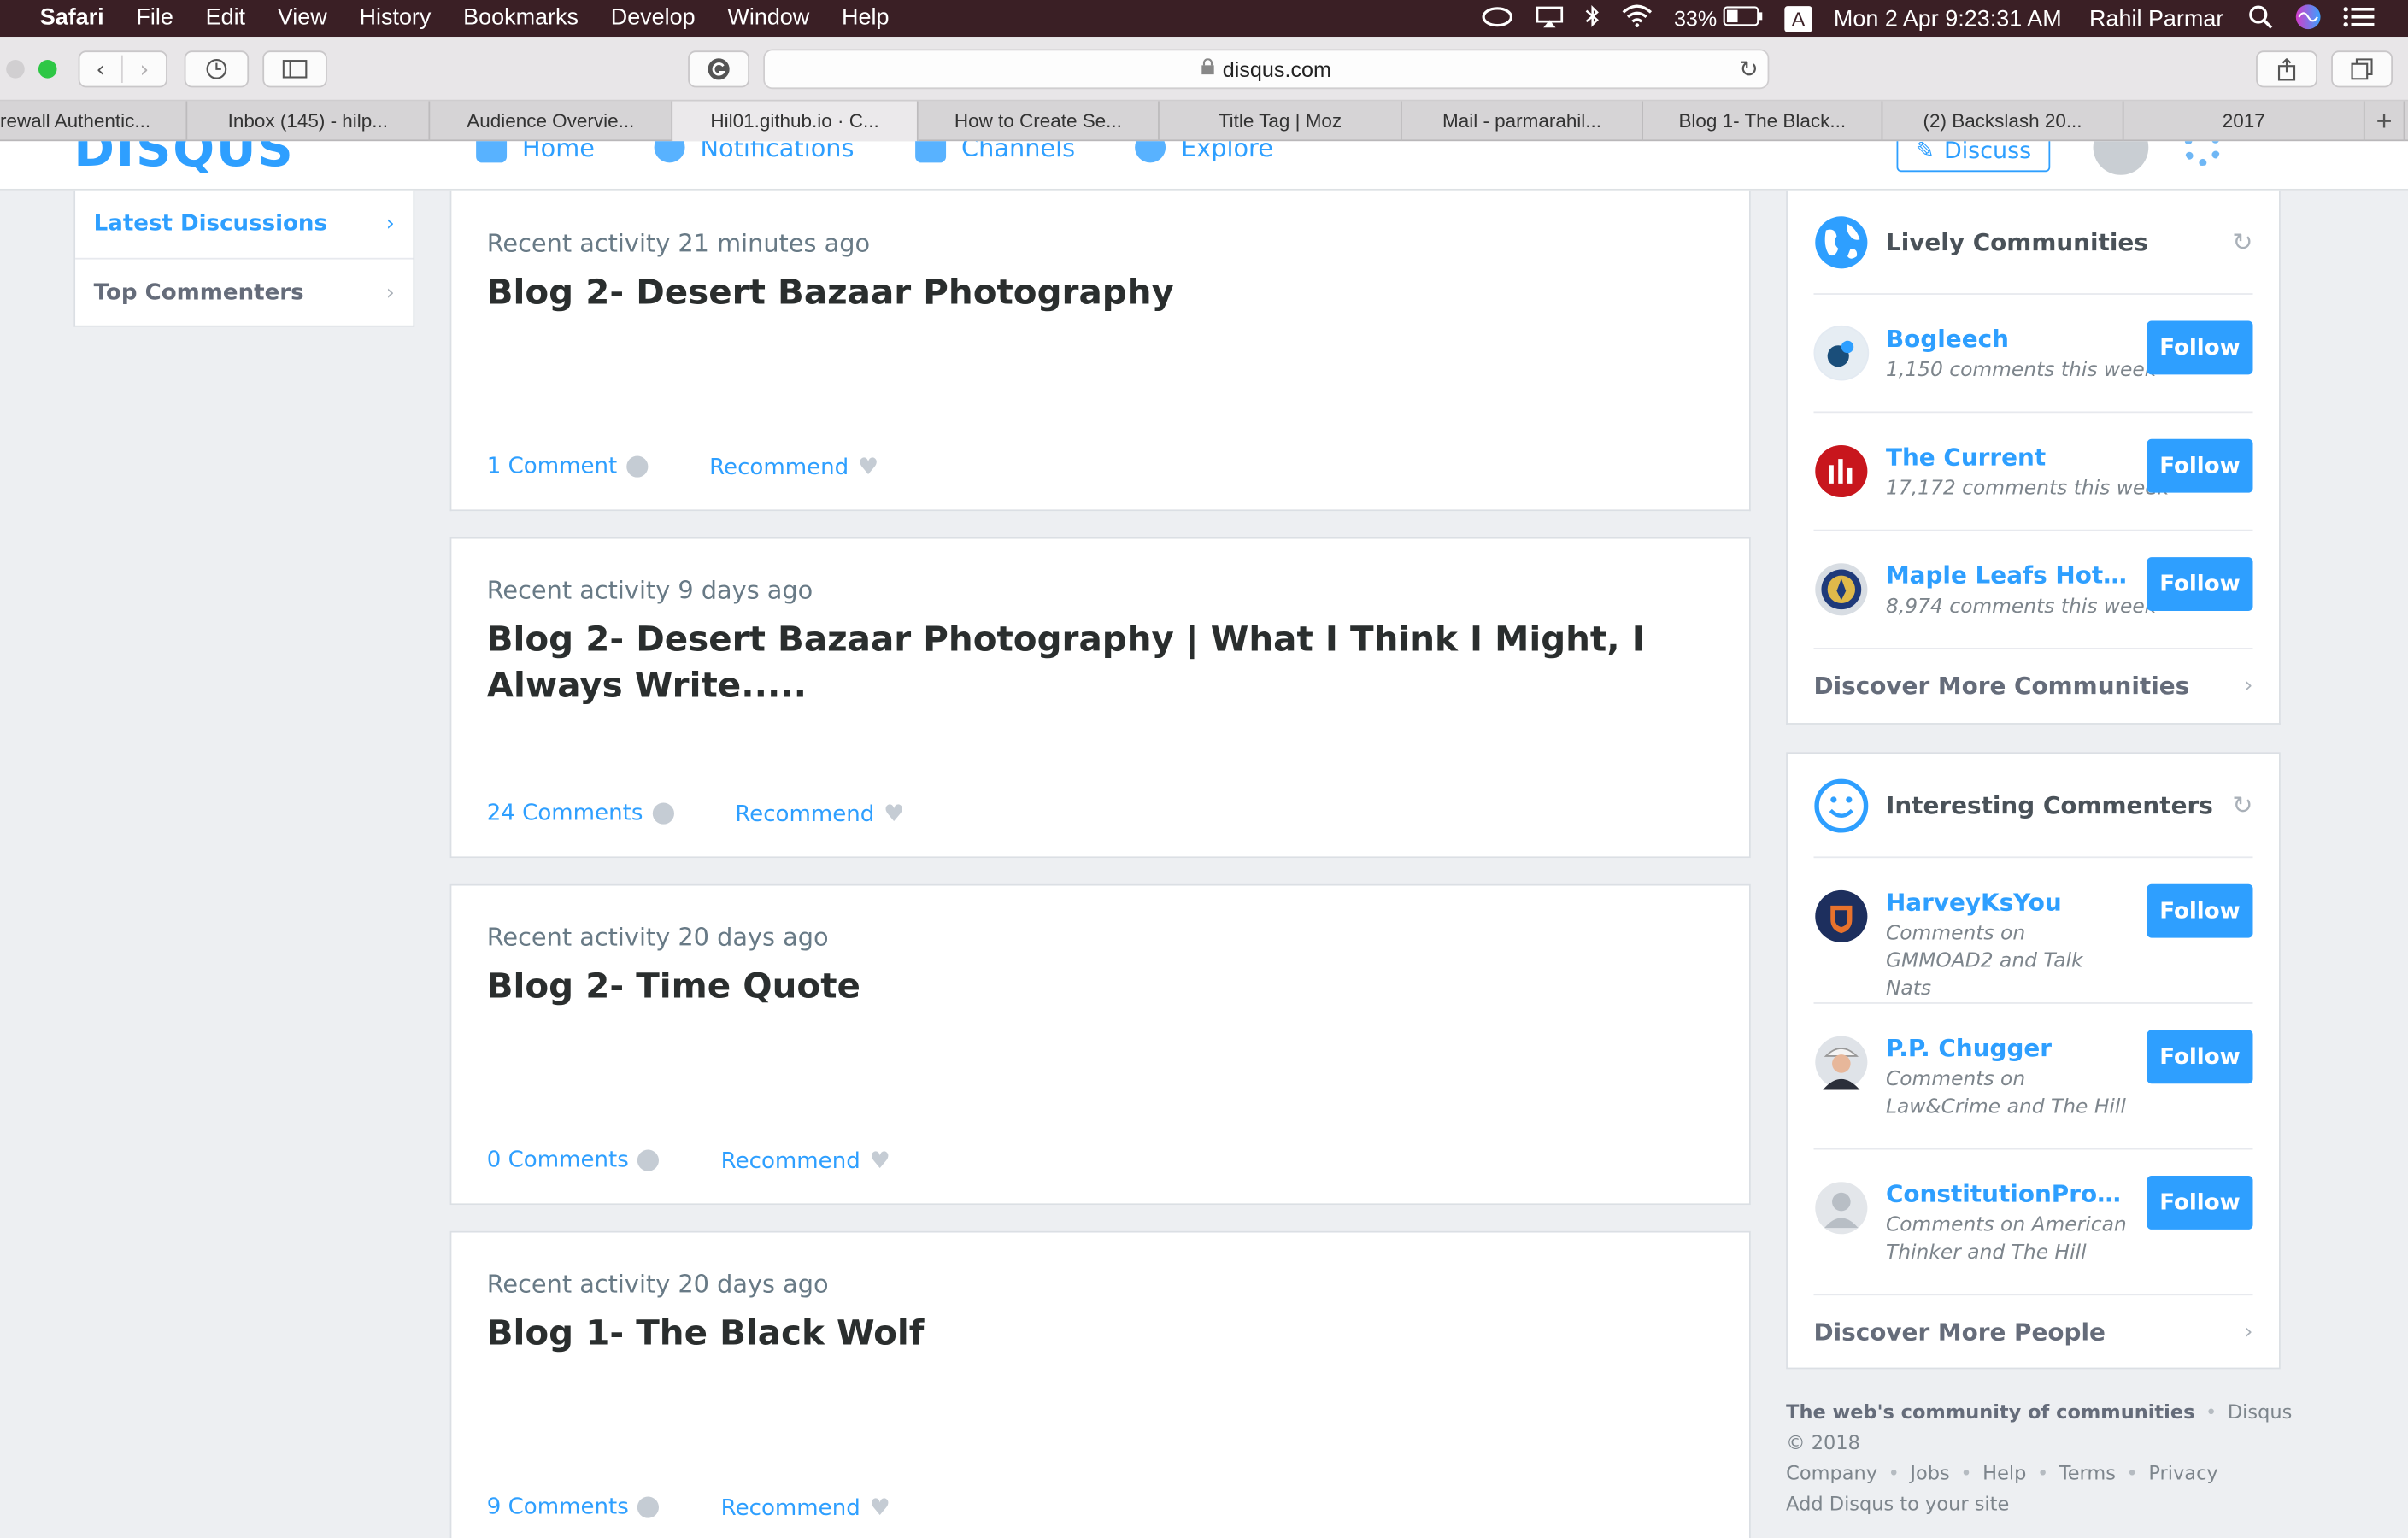 The height and width of the screenshot is (1538, 2408). I want to click on menu-help: Help, so click(865, 18).